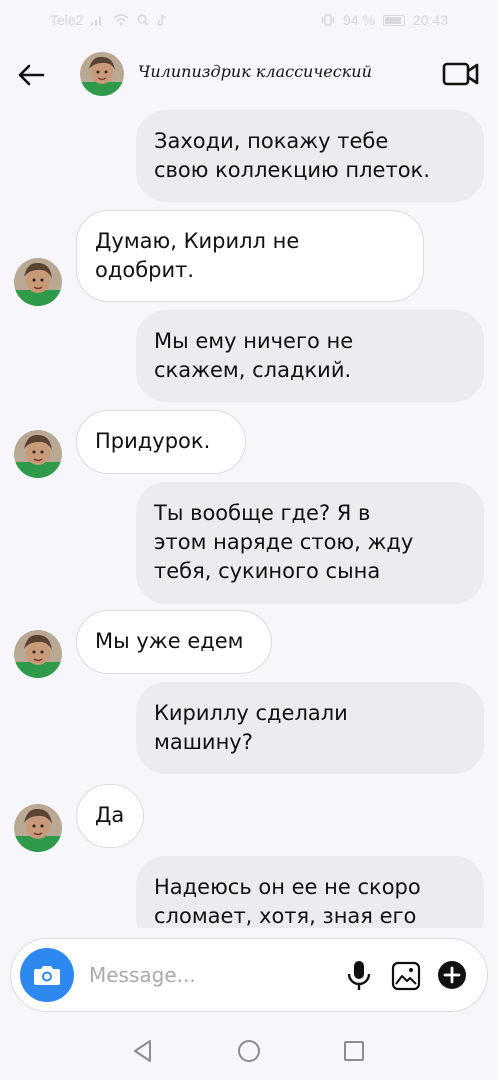  I want to click on nav-back-icon, so click(143, 1051).